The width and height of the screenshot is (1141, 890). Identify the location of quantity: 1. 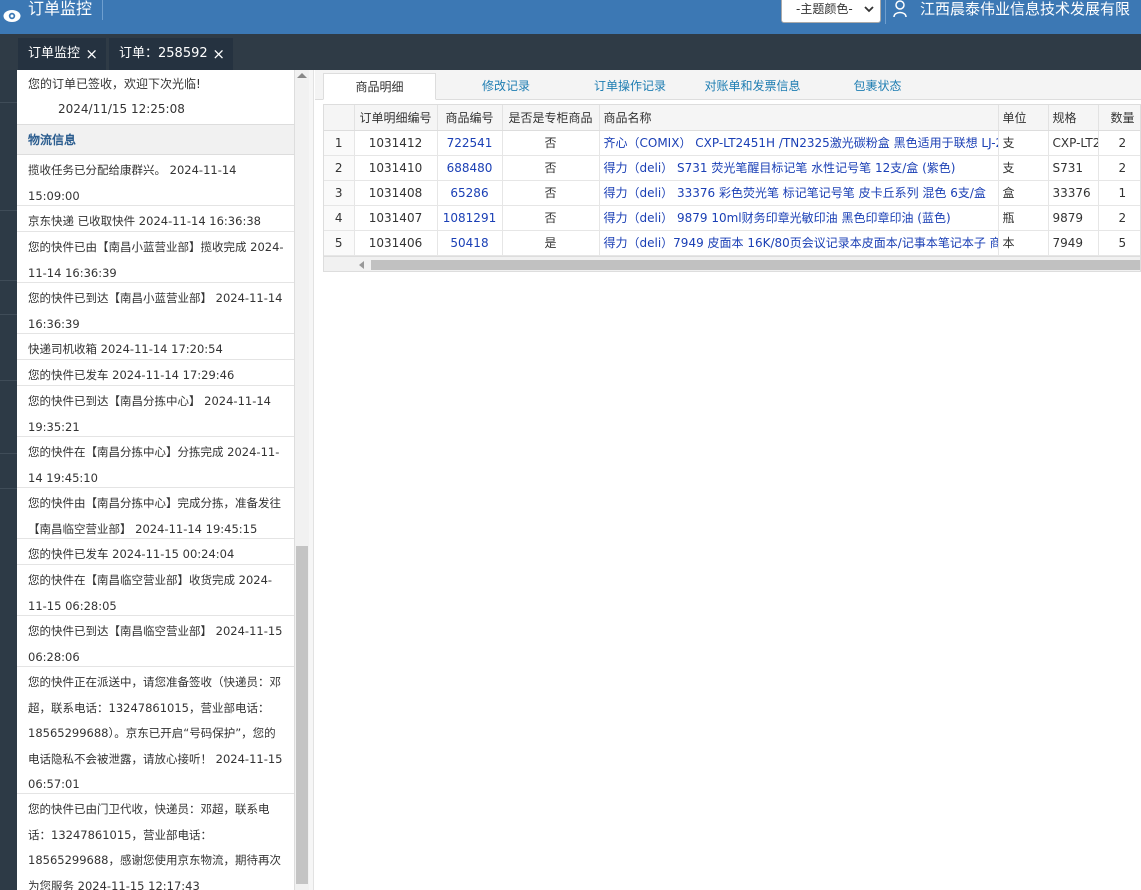
(1119, 193).